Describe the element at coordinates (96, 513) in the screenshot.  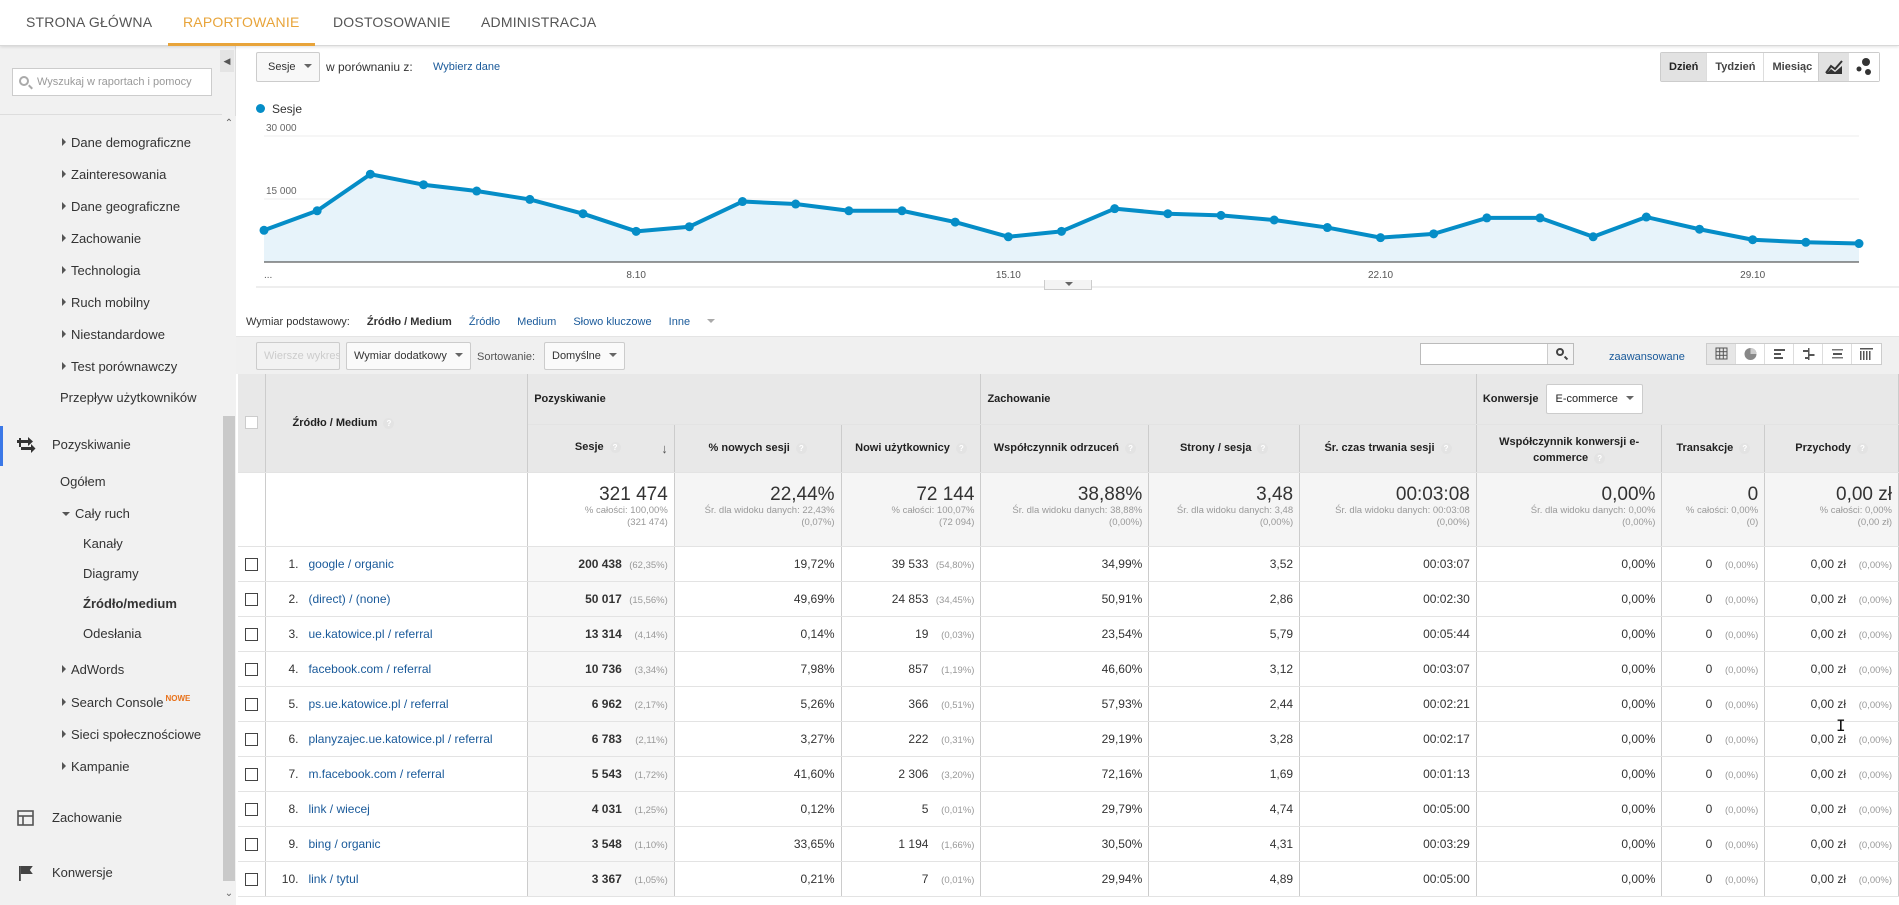
I see `sidebar-item-all-traffic: Cały ruch` at that location.